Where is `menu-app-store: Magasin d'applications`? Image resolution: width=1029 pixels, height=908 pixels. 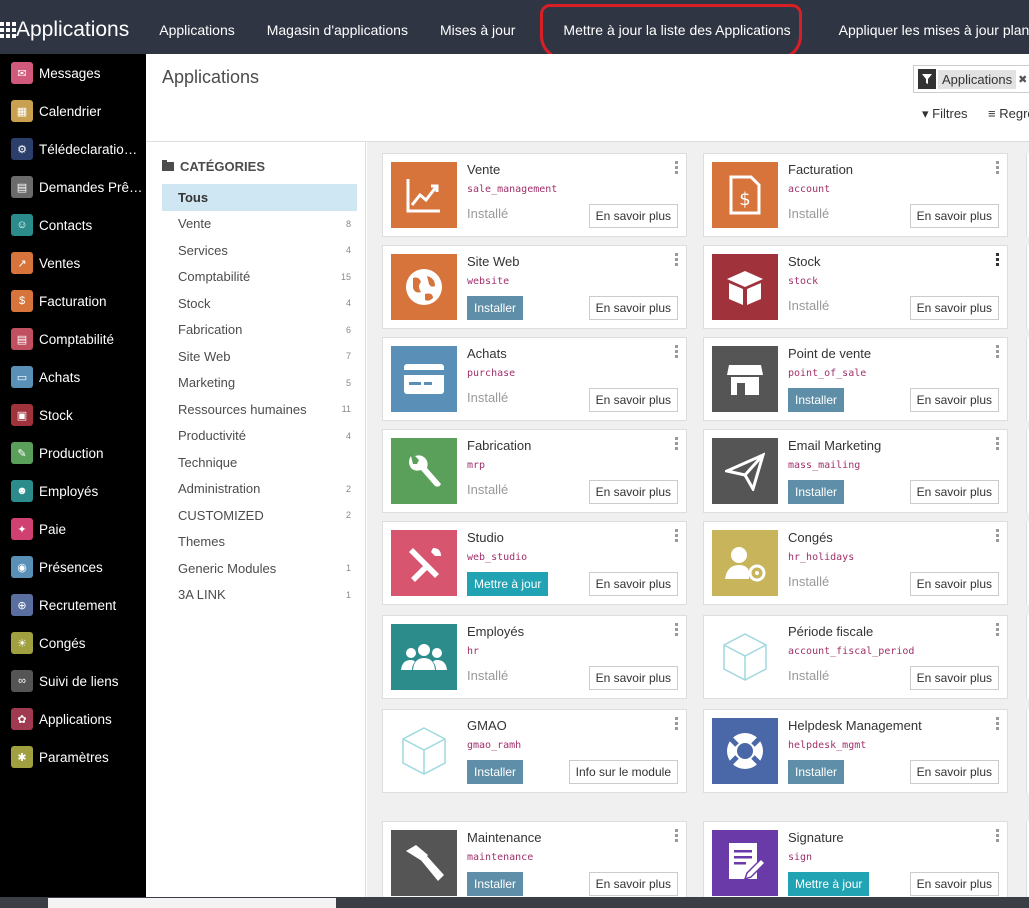
menu-app-store: Magasin d'applications is located at coordinates (337, 30).